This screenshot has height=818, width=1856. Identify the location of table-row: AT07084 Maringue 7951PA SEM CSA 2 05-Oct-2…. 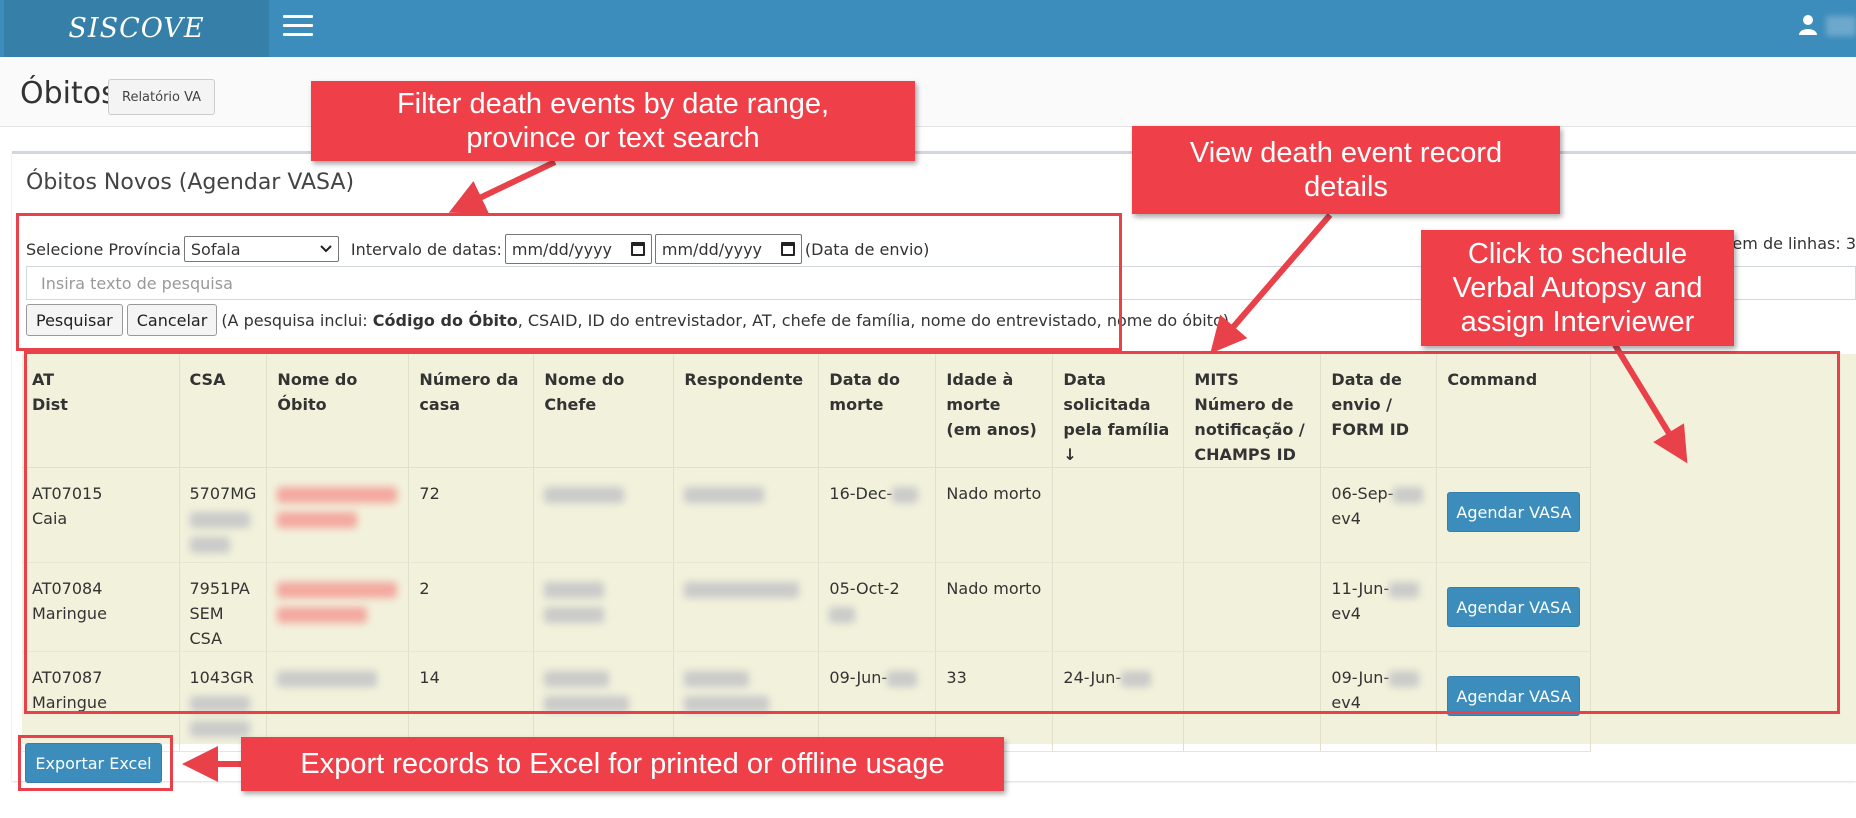
(807, 607).